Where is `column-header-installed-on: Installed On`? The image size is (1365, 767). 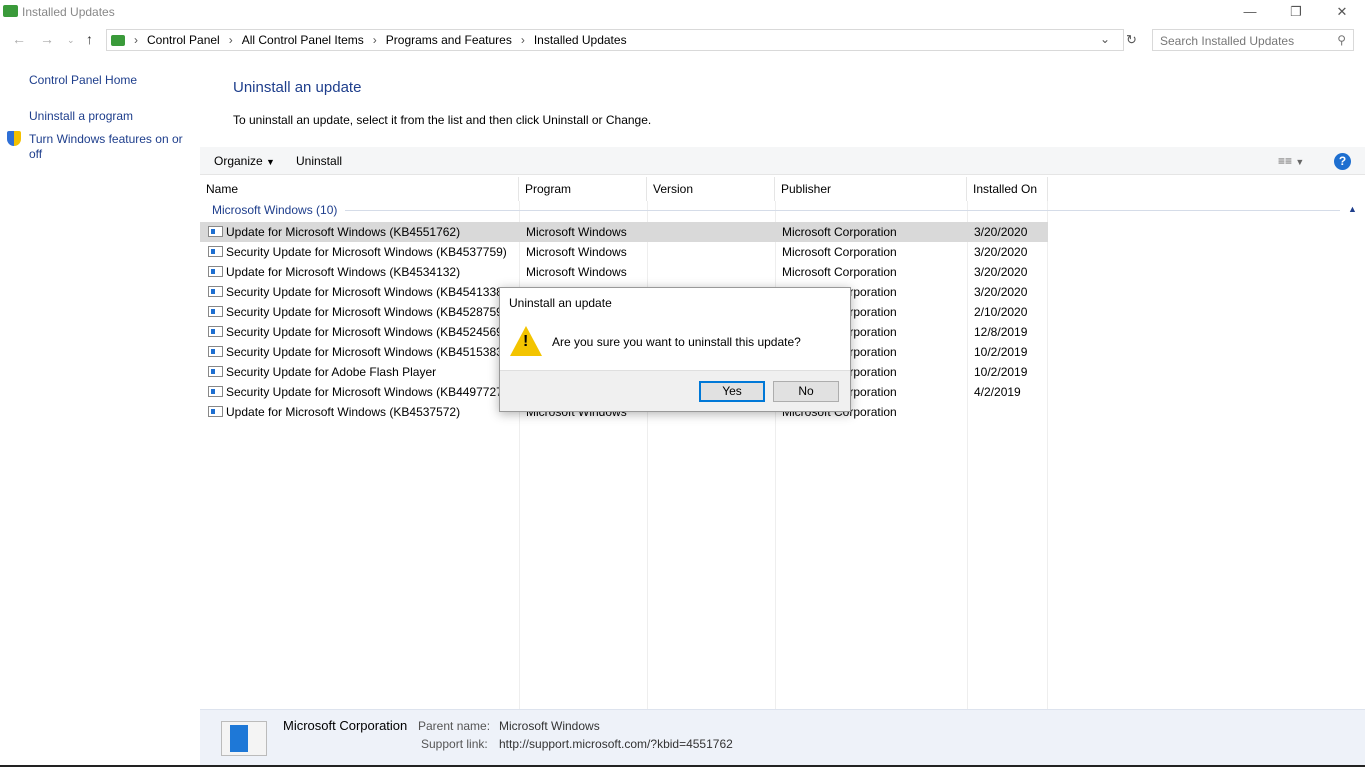
column-header-installed-on: Installed On is located at coordinates (1007, 189).